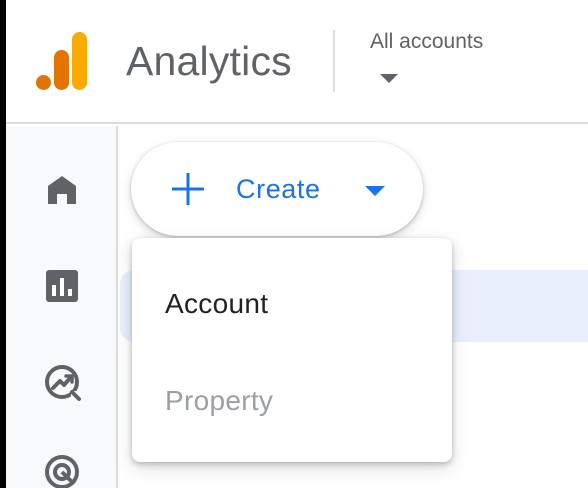  What do you see at coordinates (62, 307) in the screenshot?
I see `nav-rail` at bounding box center [62, 307].